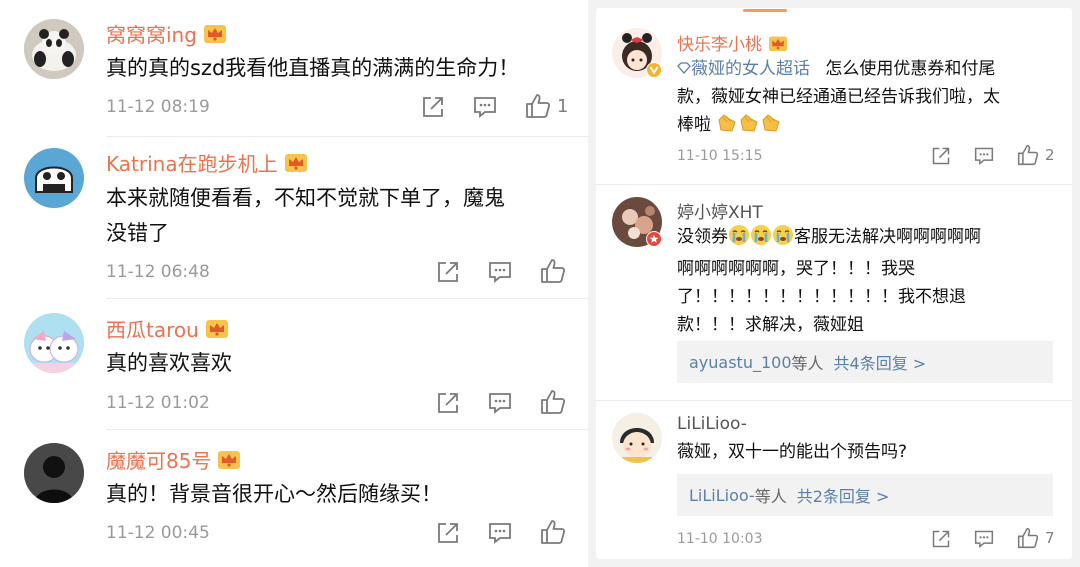  Describe the element at coordinates (274, 494) in the screenshot. I see `comment-text: 真的！背景音很开心～然后随缘买！` at that location.